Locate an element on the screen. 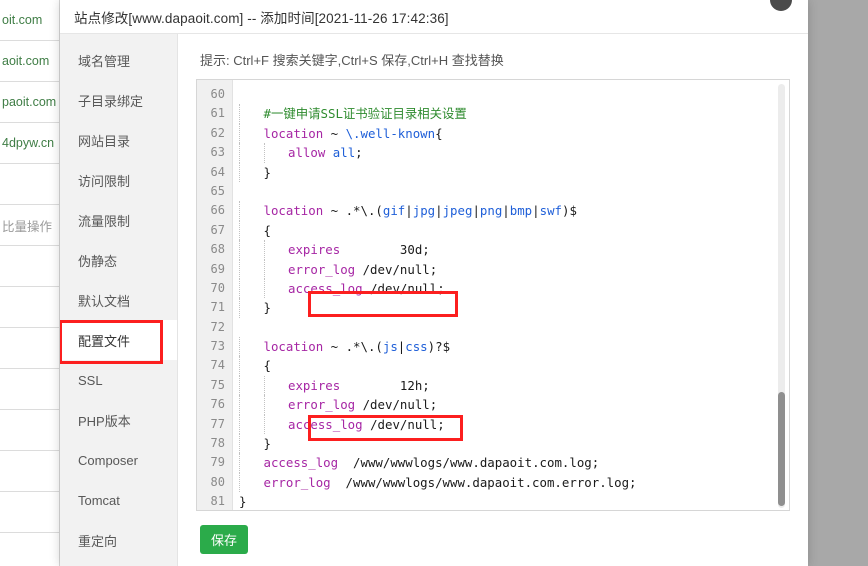 This screenshot has width=868, height=566. editor-scrollbar is located at coordinates (781, 296).